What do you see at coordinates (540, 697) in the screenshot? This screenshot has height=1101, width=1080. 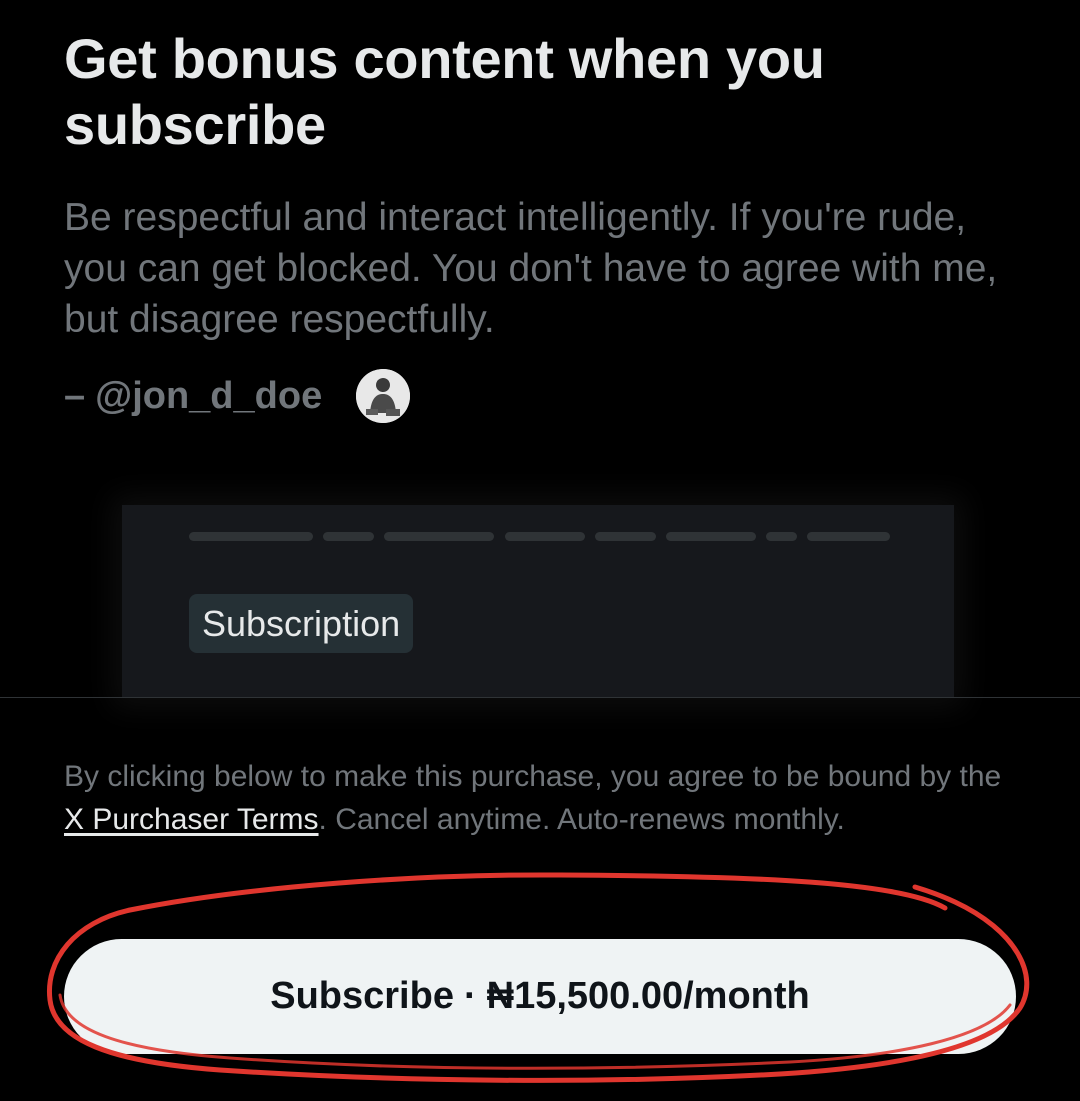 I see `divider` at bounding box center [540, 697].